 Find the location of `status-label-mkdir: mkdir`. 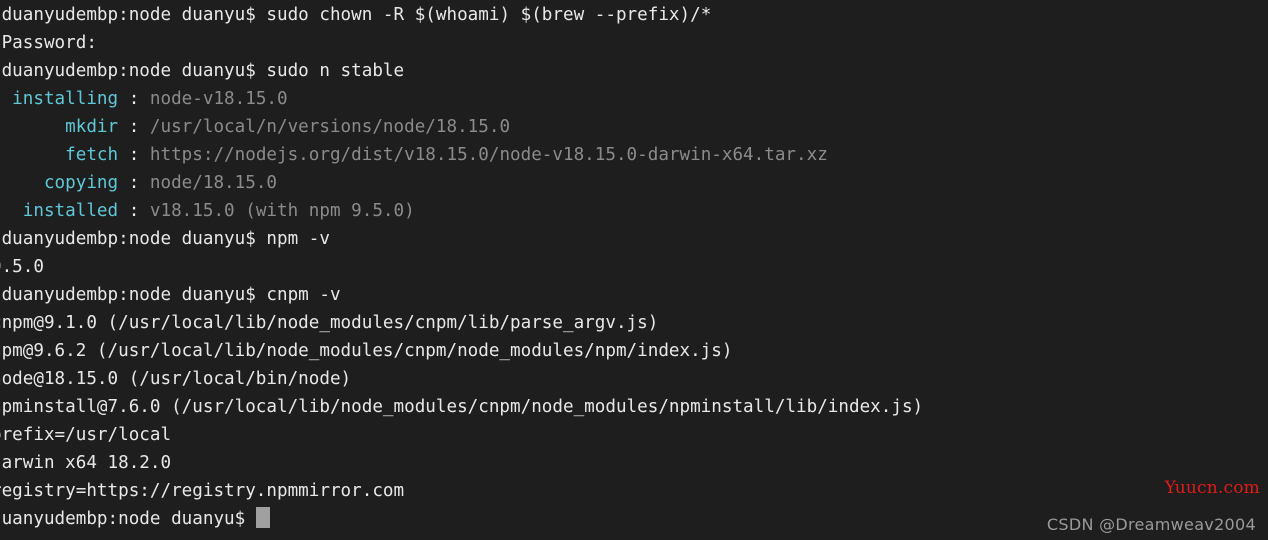

status-label-mkdir: mkdir is located at coordinates (59, 127).